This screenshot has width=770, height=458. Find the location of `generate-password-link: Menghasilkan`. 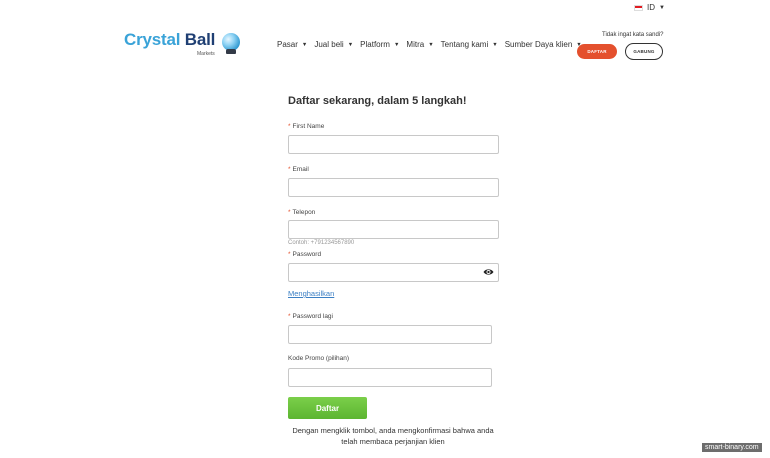

generate-password-link: Menghasilkan is located at coordinates (311, 293).